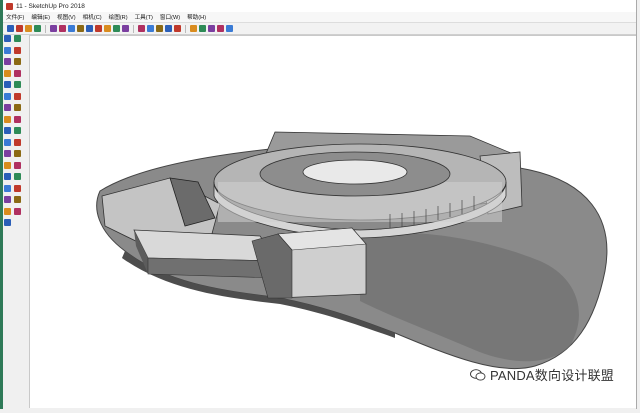 The image size is (640, 413). Describe the element at coordinates (229, 28) in the screenshot. I see `layout-icon` at that location.